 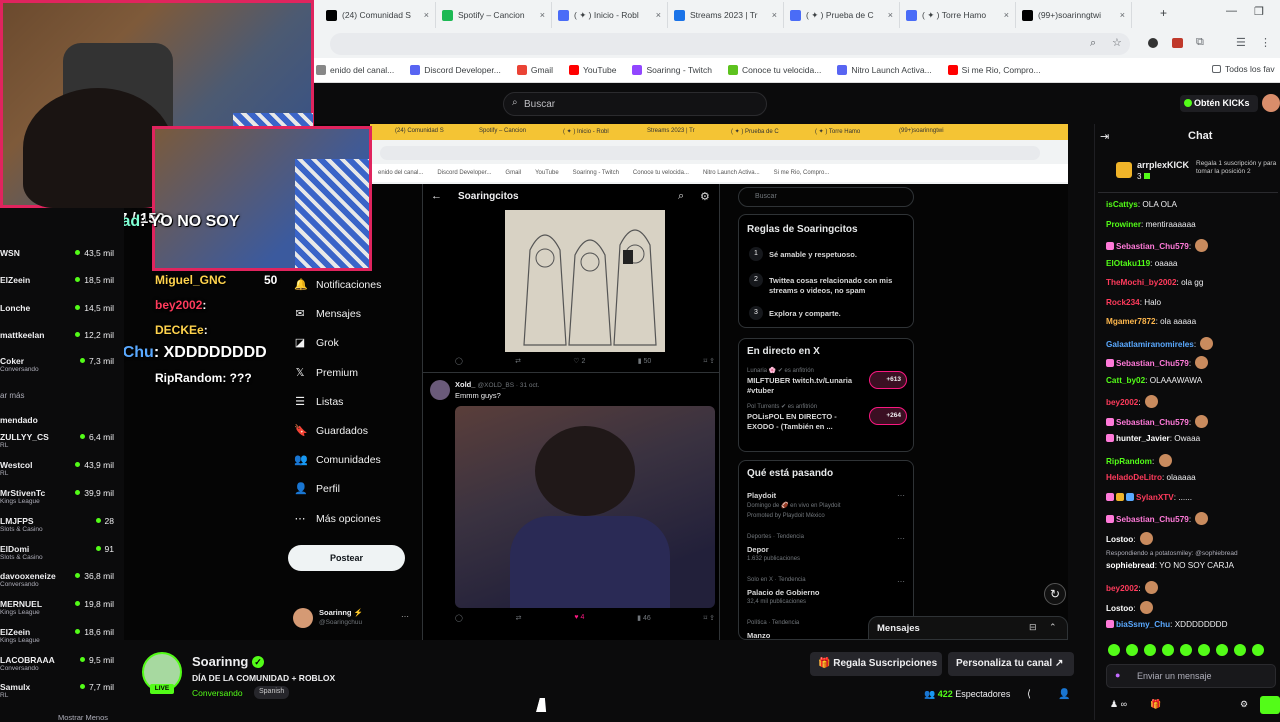 What do you see at coordinates (378, 15) in the screenshot?
I see `browser-tab: (24) Comunidad S ×` at bounding box center [378, 15].